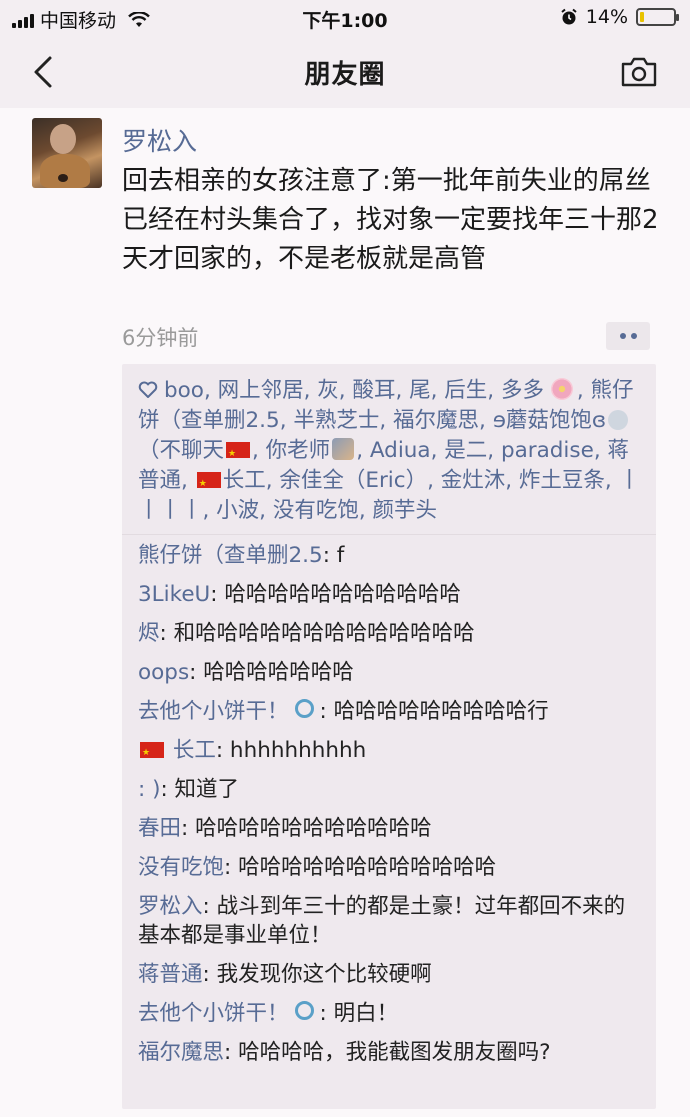 This screenshot has width=690, height=1117. What do you see at coordinates (317, 633) in the screenshot?
I see `comment-text: : 和哈哈哈哈哈哈哈哈哈哈哈哈哈` at bounding box center [317, 633].